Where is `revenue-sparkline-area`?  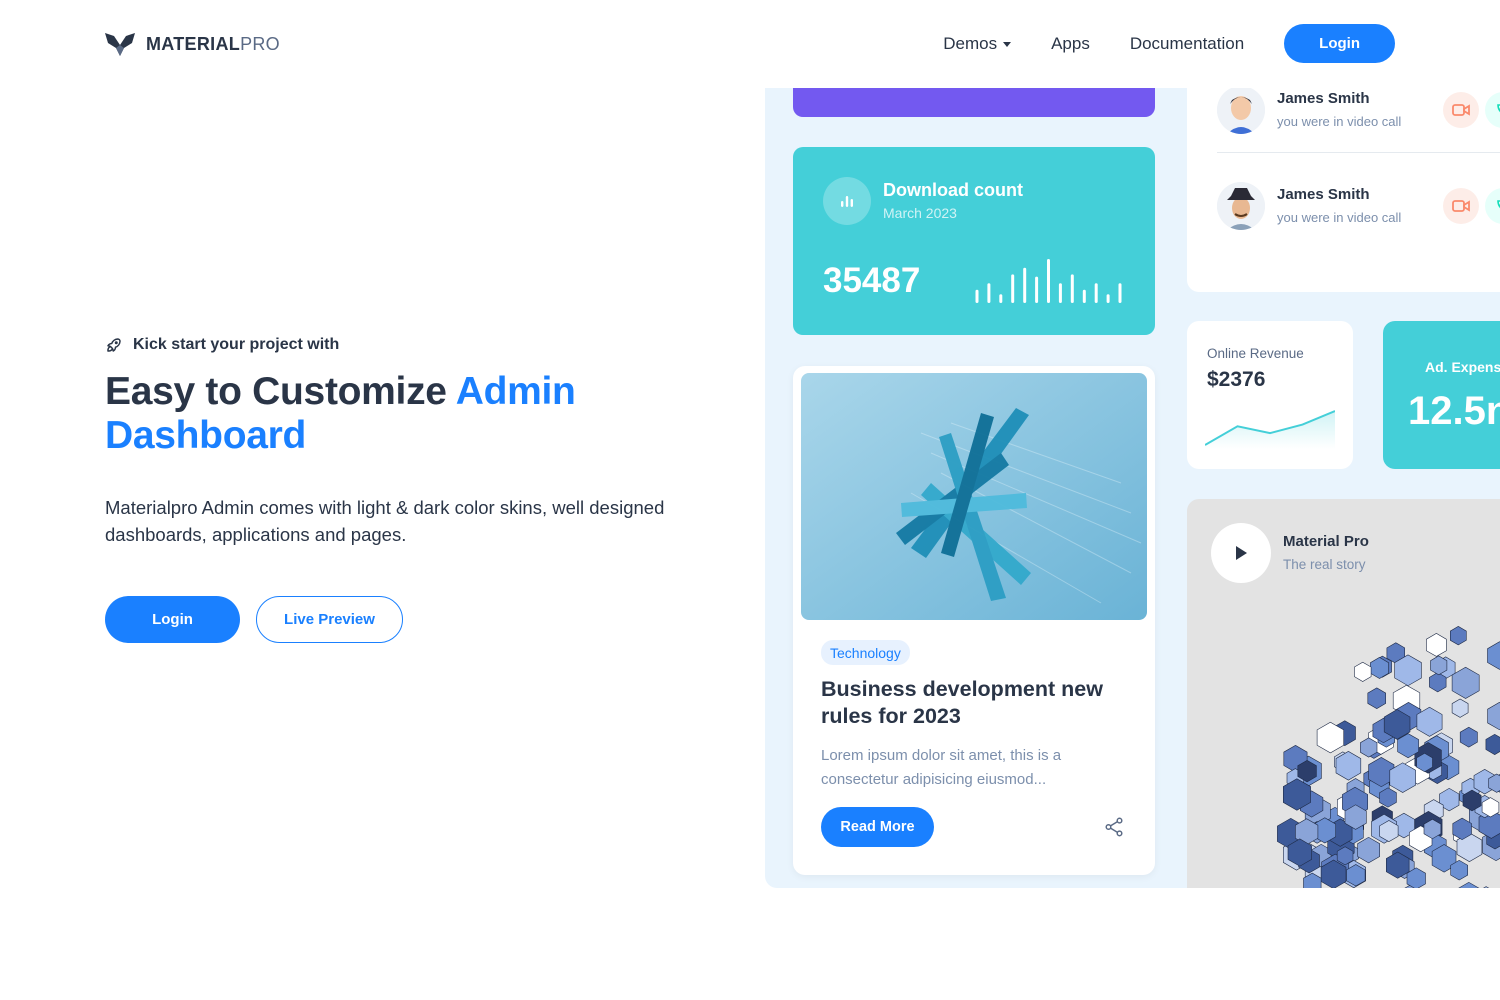 revenue-sparkline-area is located at coordinates (1270, 430).